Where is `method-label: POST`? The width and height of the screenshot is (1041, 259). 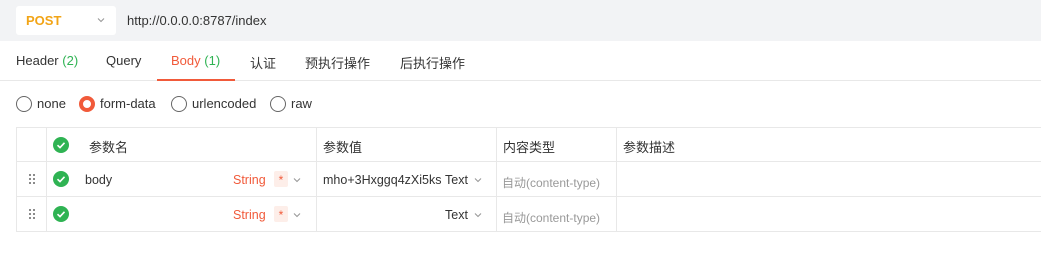 method-label: POST is located at coordinates (44, 20).